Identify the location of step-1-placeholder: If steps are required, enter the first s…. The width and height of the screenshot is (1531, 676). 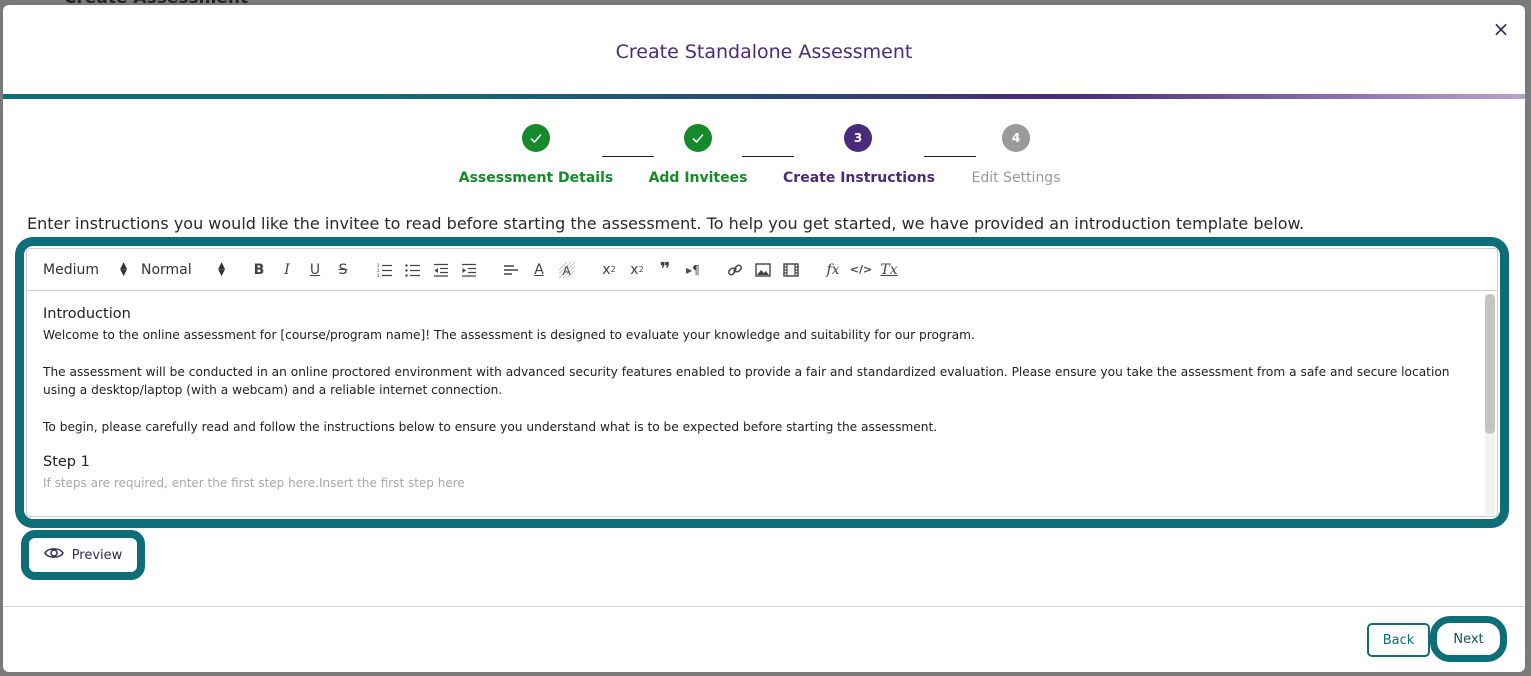
(254, 483).